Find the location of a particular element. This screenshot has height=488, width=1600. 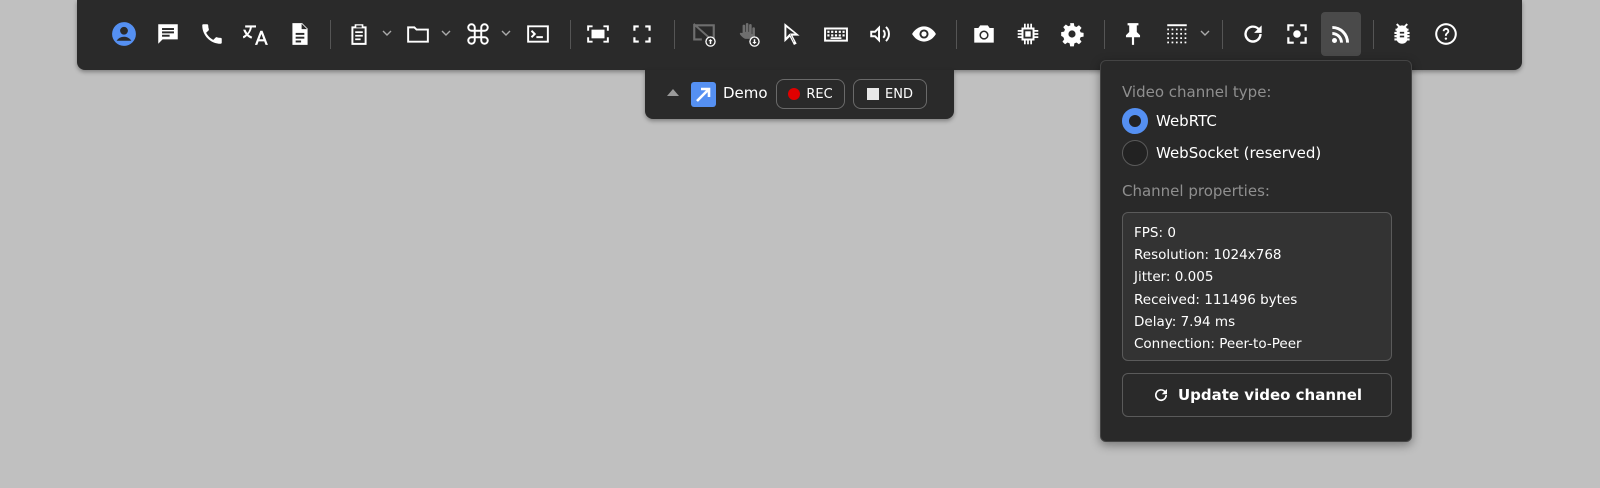

update-video-channel-button: Update video channel is located at coordinates (1257, 395).